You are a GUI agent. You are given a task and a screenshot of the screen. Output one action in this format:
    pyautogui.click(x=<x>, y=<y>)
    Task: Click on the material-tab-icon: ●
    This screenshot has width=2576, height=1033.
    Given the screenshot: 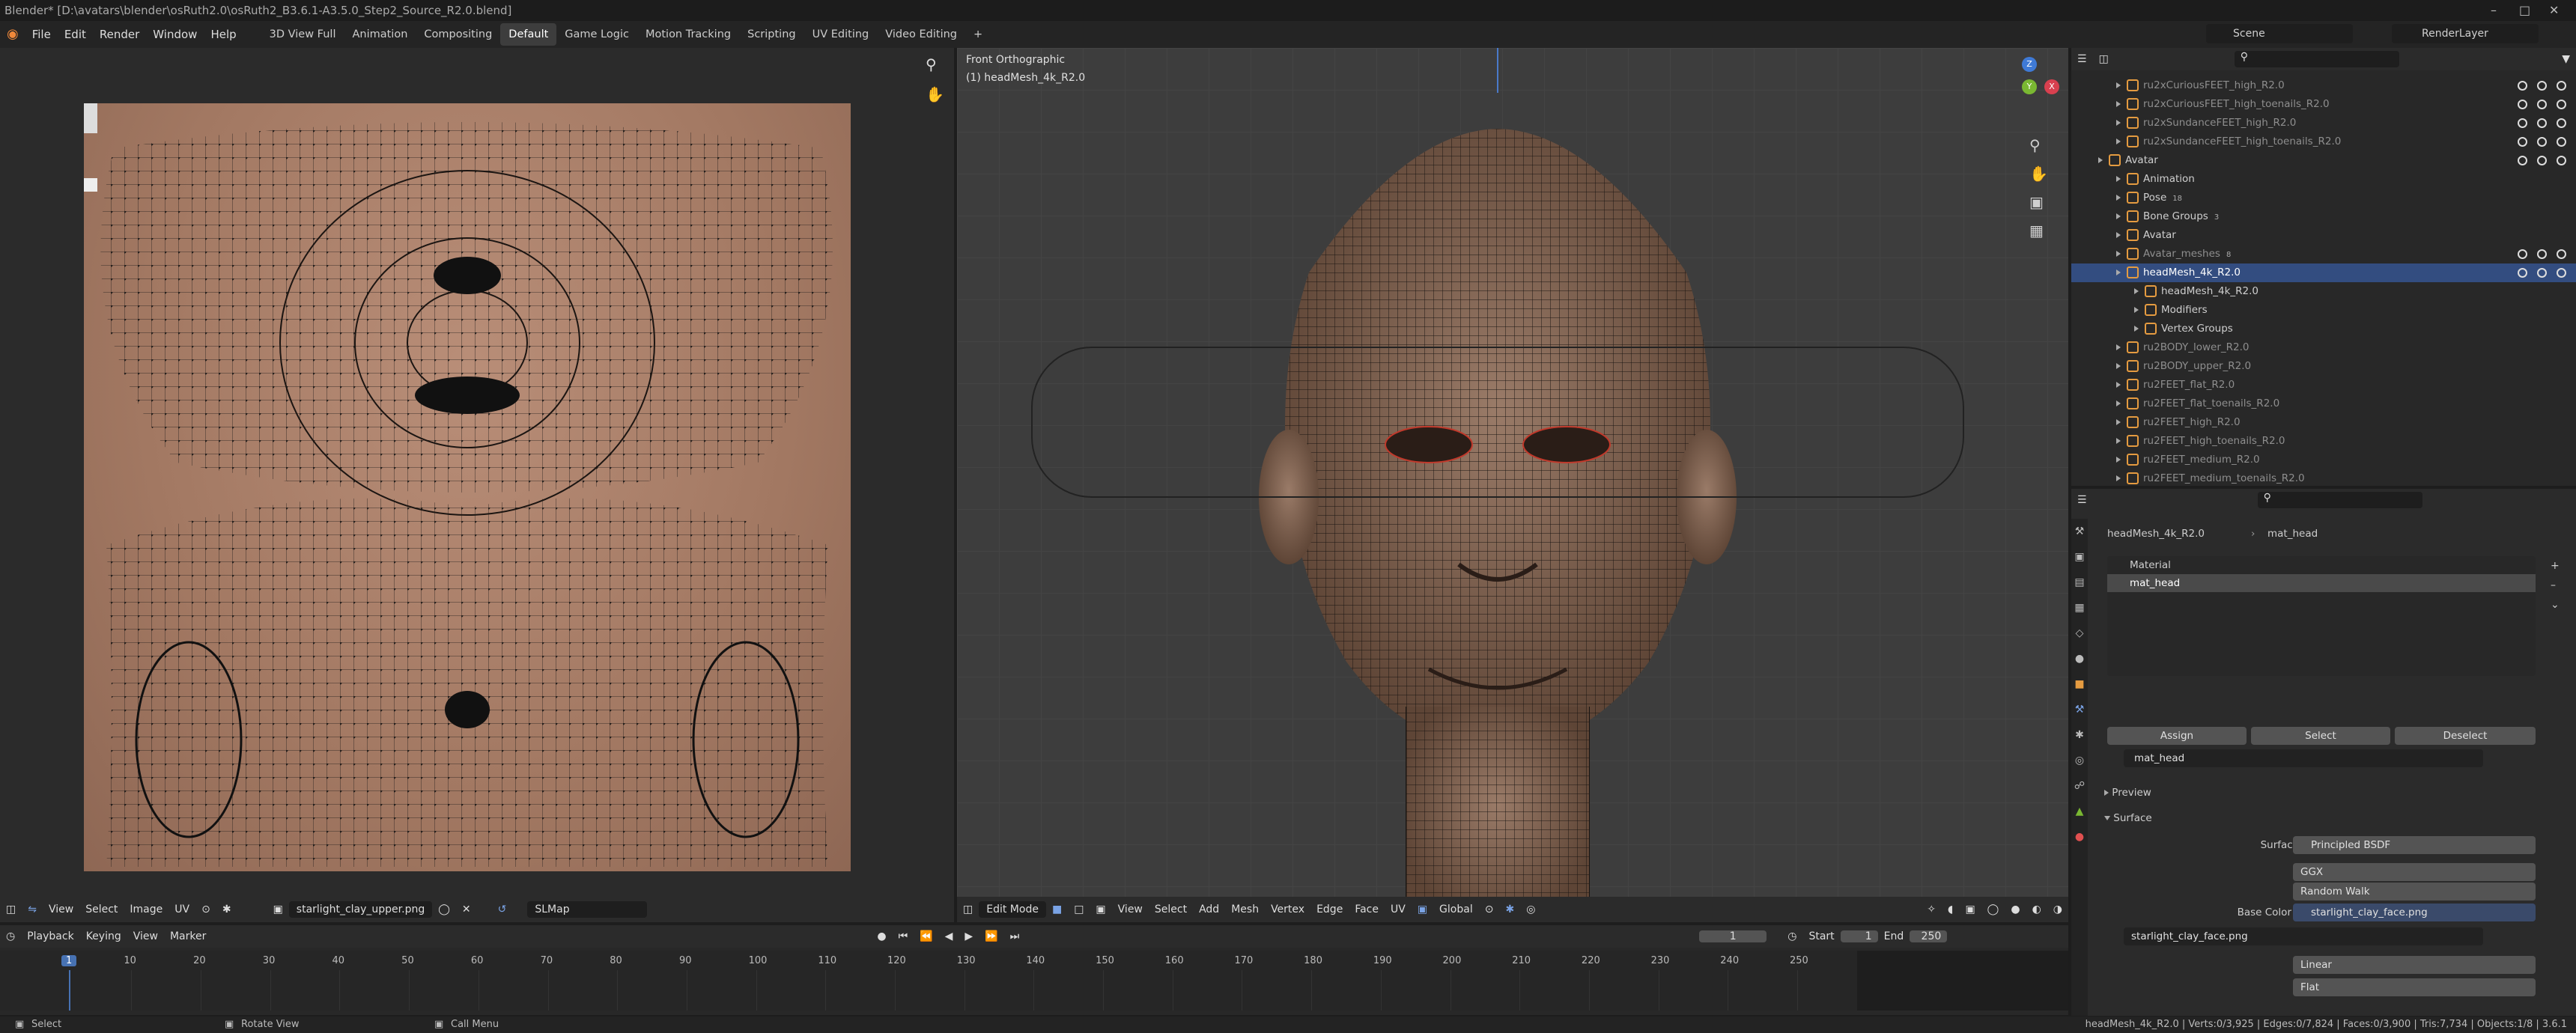 What is the action you would take?
    pyautogui.click(x=2079, y=837)
    